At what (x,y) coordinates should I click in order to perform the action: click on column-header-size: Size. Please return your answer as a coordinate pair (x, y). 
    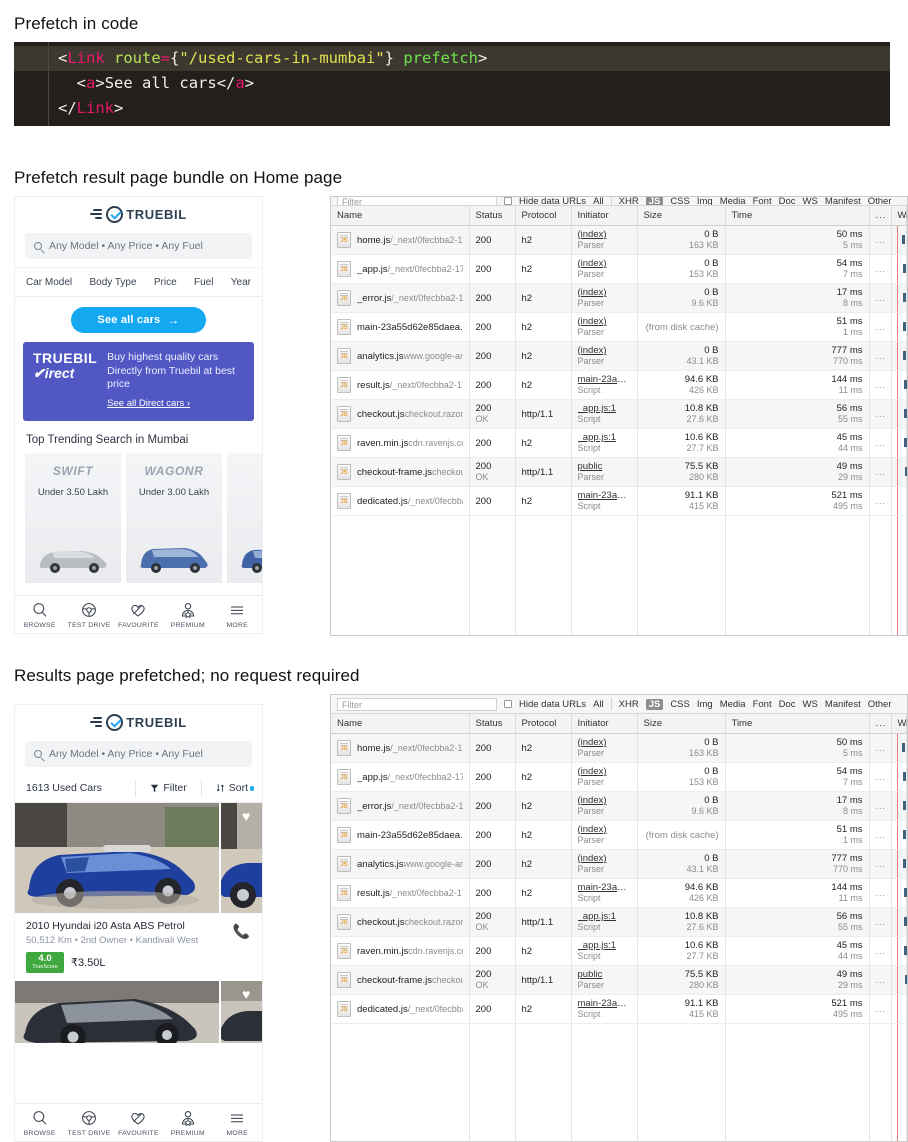
    Looking at the image, I should click on (681, 216).